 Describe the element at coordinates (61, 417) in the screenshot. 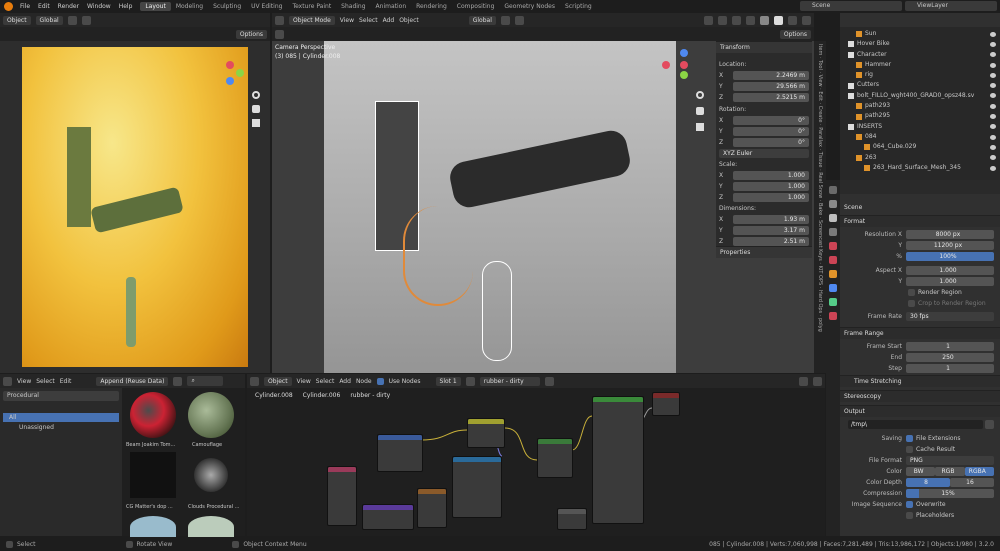

I see `catalog-all: All` at that location.